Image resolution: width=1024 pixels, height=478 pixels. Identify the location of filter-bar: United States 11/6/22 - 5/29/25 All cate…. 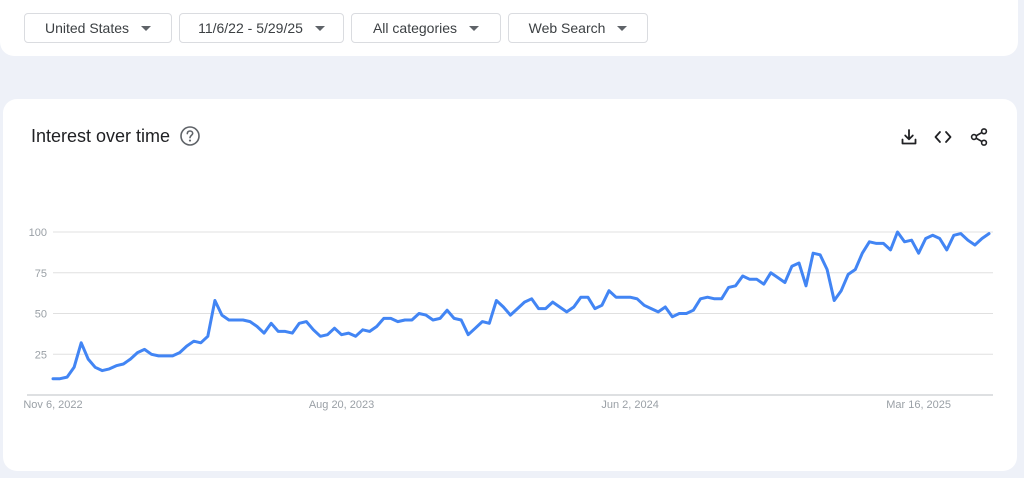
(509, 28).